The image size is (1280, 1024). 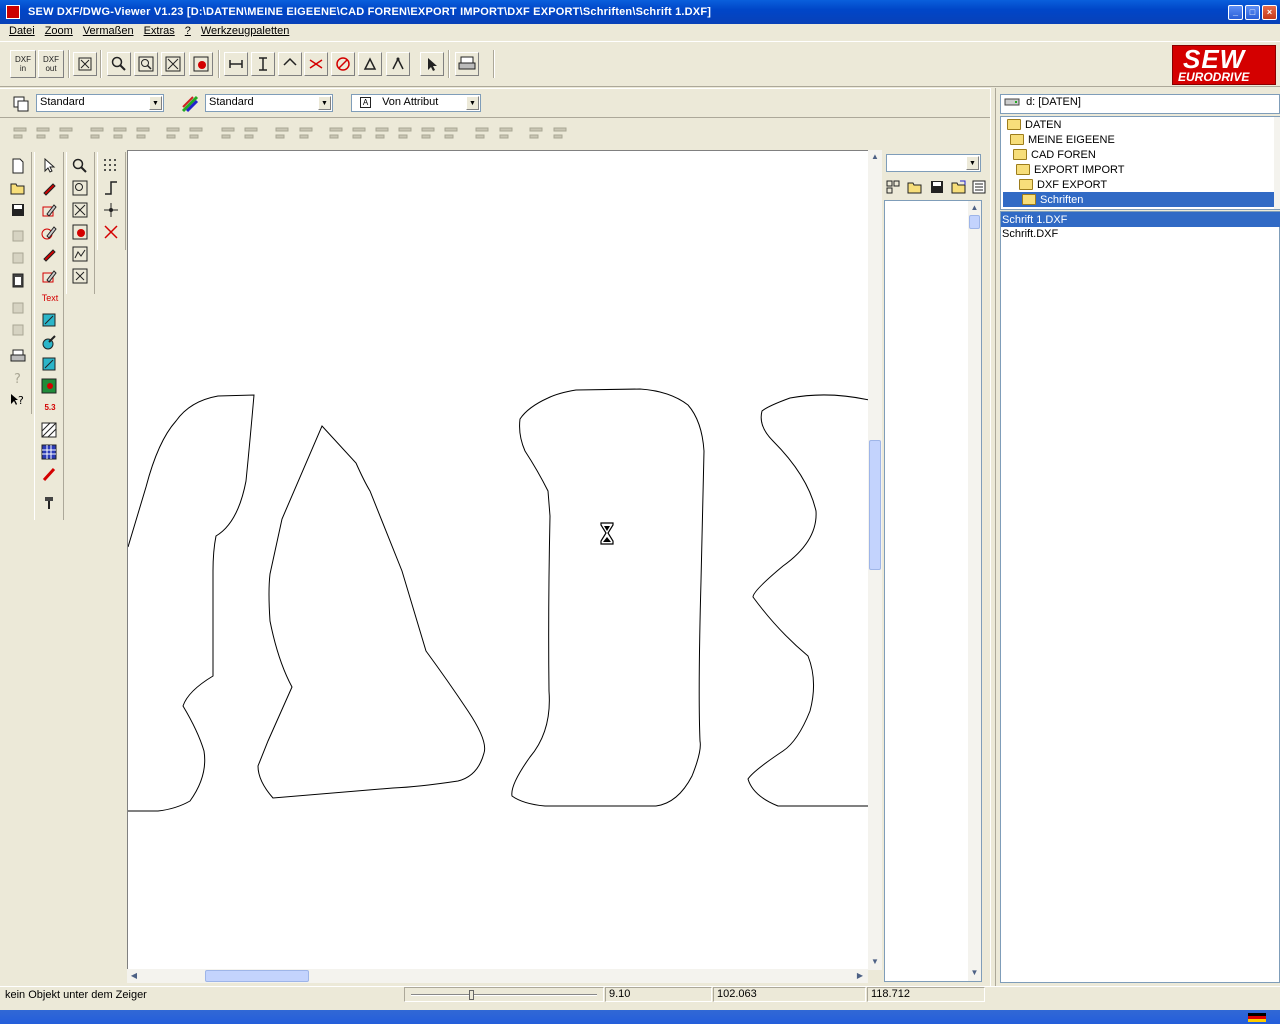 I want to click on maximize-button: □, so click(x=1252, y=12).